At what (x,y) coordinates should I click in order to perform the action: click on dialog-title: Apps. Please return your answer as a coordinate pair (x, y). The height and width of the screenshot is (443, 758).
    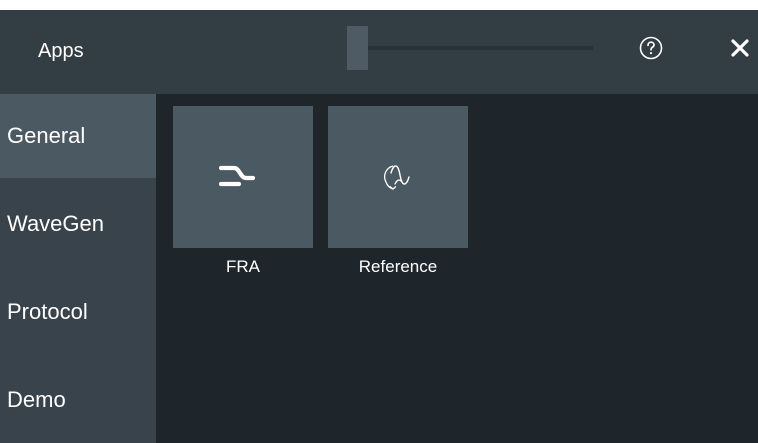
    Looking at the image, I should click on (61, 51).